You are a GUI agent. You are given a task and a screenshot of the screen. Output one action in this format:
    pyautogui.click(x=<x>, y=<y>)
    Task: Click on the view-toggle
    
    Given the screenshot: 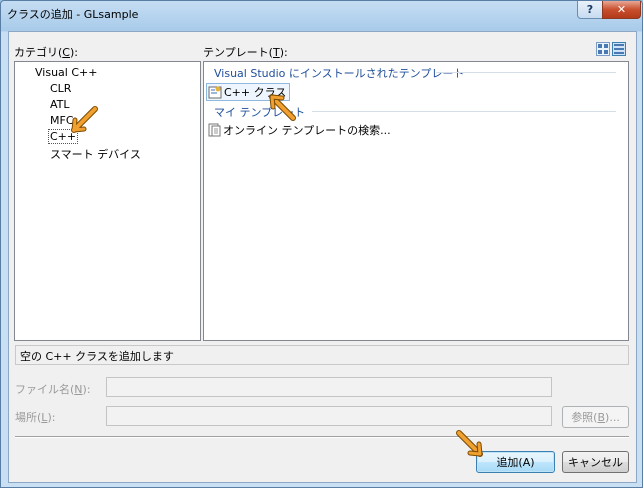 What is the action you would take?
    pyautogui.click(x=611, y=49)
    